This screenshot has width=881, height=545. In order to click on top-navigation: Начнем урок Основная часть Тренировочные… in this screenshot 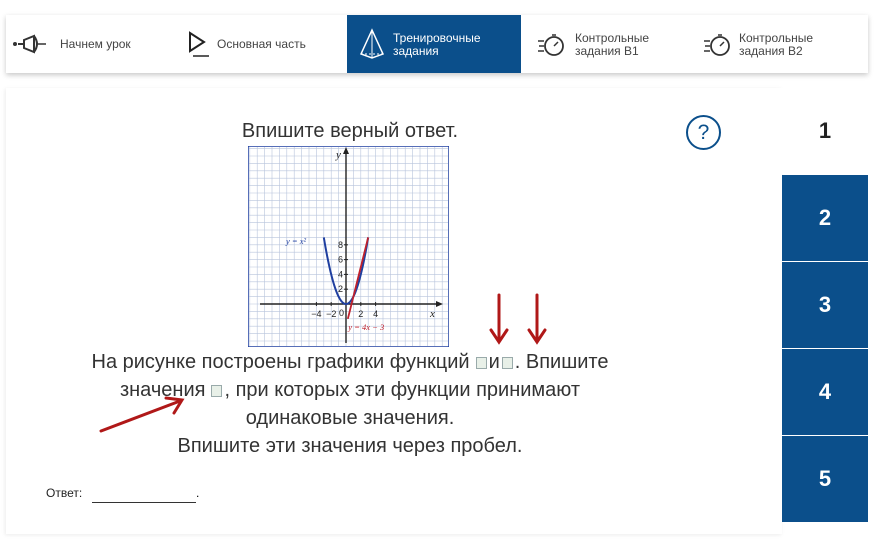, I will do `click(437, 44)`.